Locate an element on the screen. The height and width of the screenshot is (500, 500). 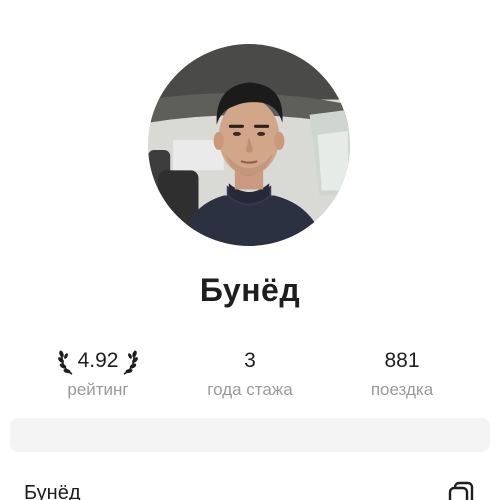
stat-rating: 4.92 рейтинг is located at coordinates (98, 374).